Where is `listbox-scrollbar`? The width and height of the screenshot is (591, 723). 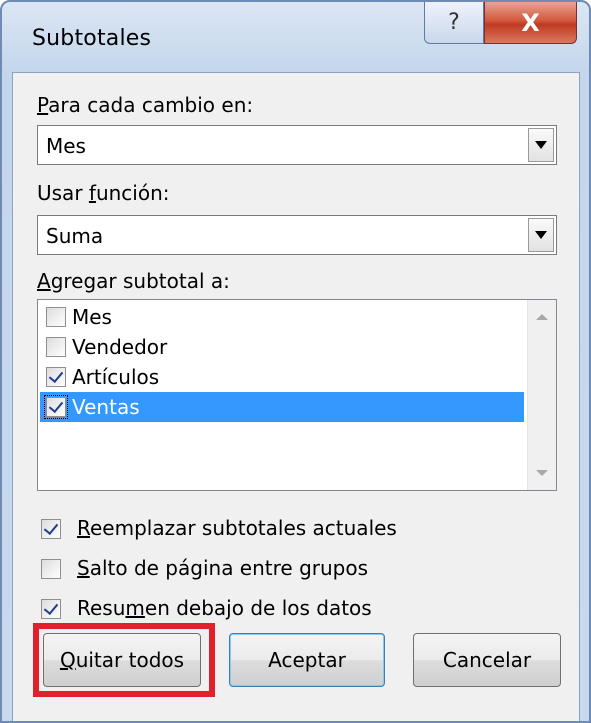 listbox-scrollbar is located at coordinates (541, 395).